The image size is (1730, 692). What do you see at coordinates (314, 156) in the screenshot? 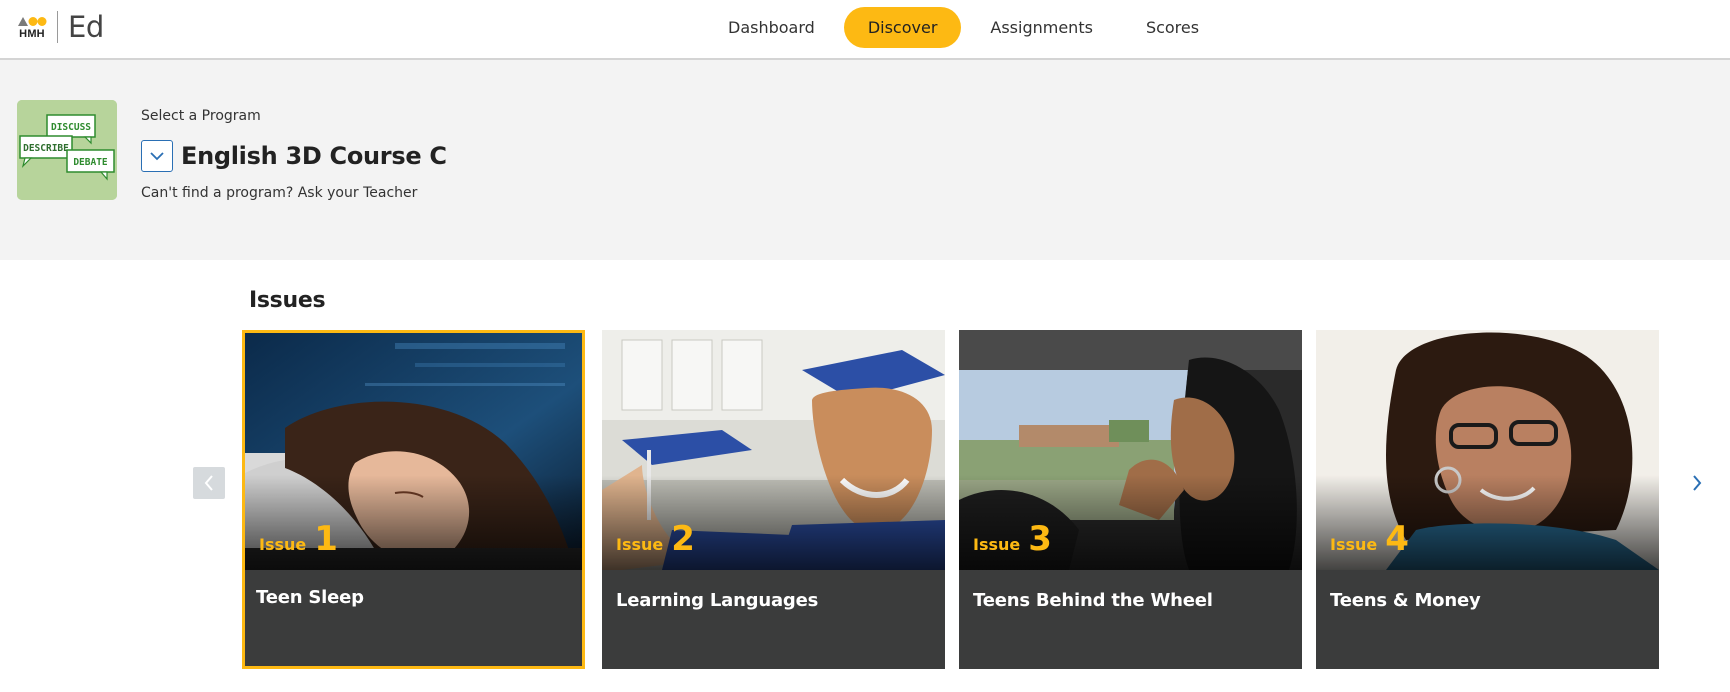
I see `program-name: English 3D Course C` at bounding box center [314, 156].